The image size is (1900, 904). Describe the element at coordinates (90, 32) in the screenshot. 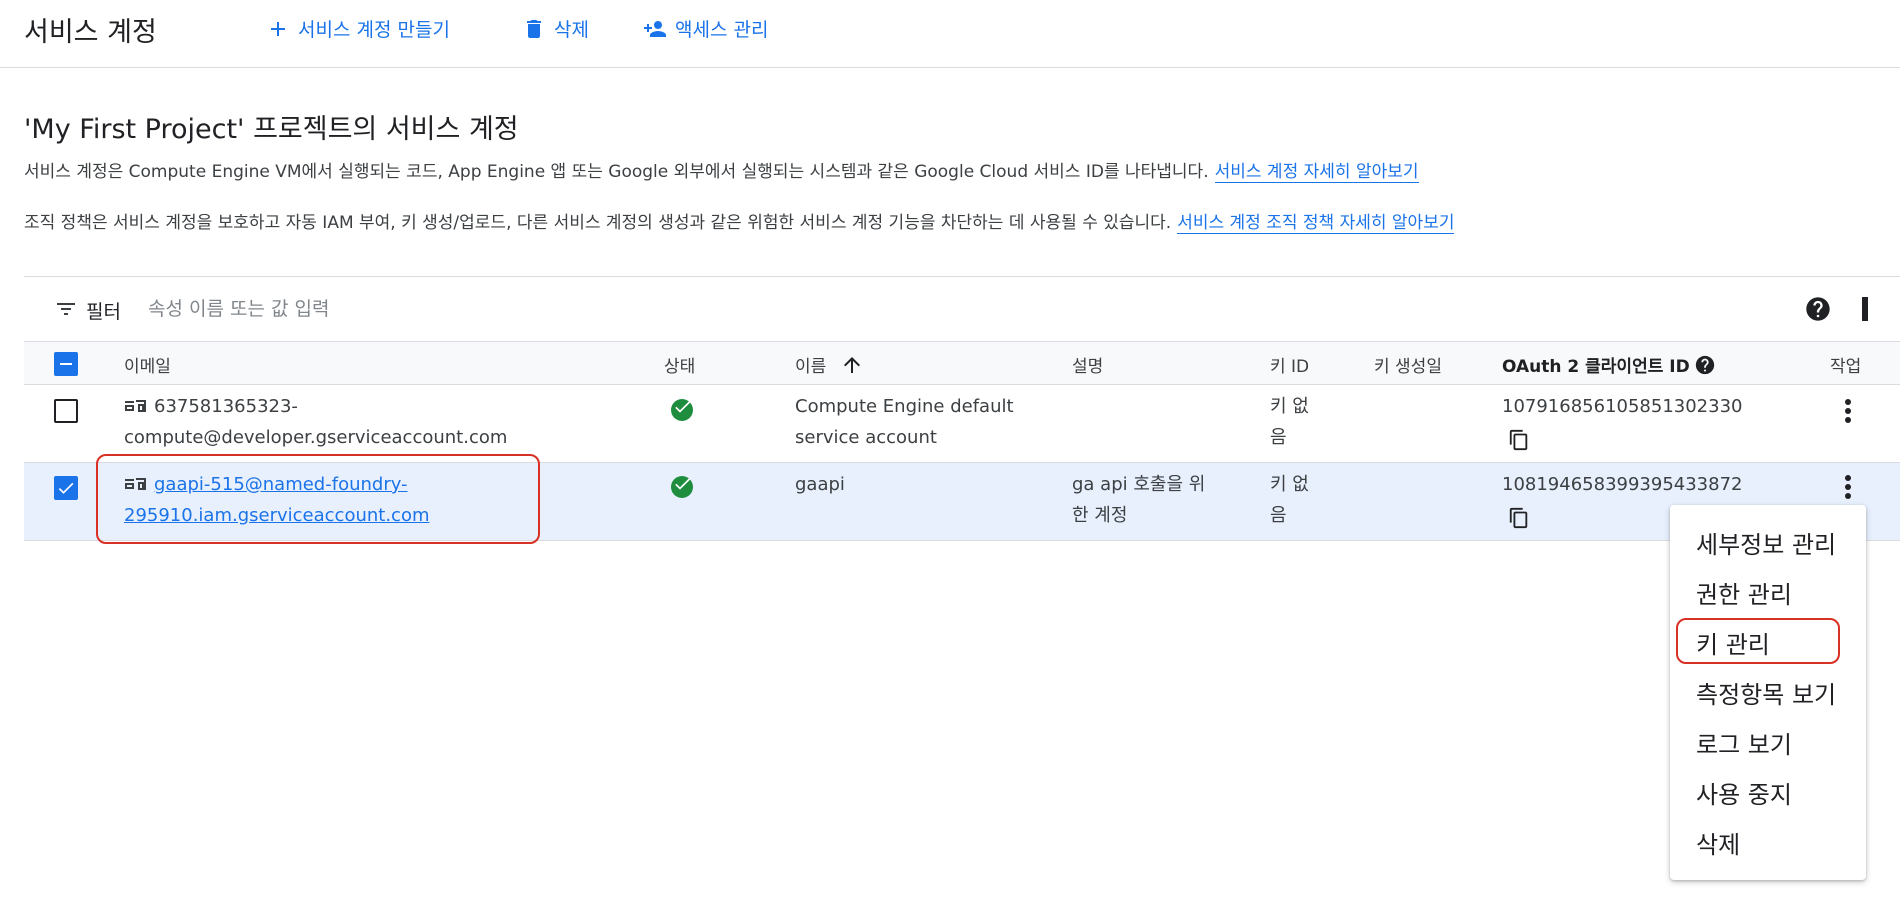

I see `page-title: 서비스 계정` at that location.